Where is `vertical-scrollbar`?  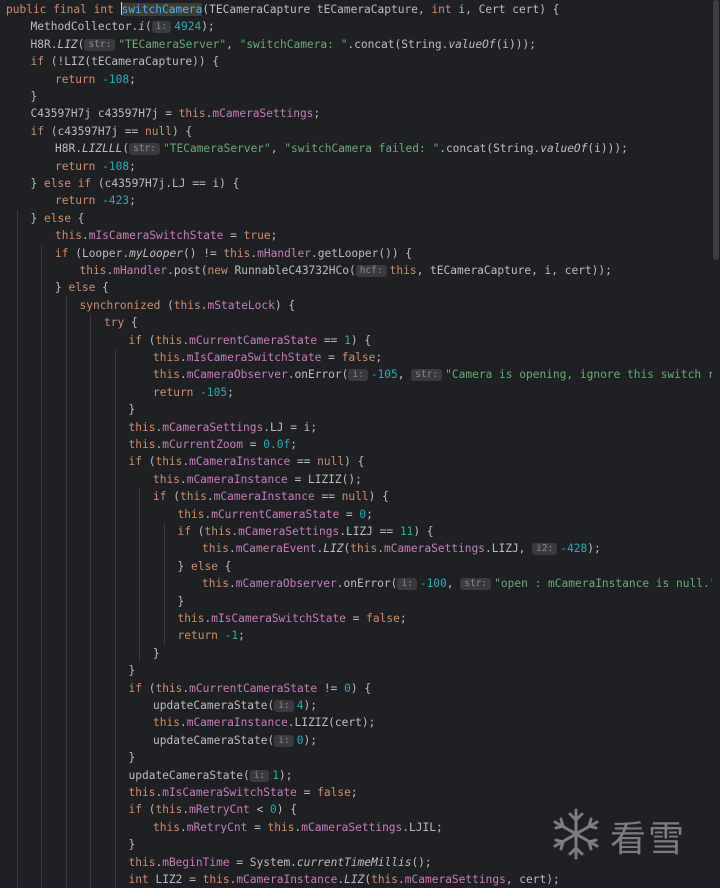
vertical-scrollbar is located at coordinates (716, 444).